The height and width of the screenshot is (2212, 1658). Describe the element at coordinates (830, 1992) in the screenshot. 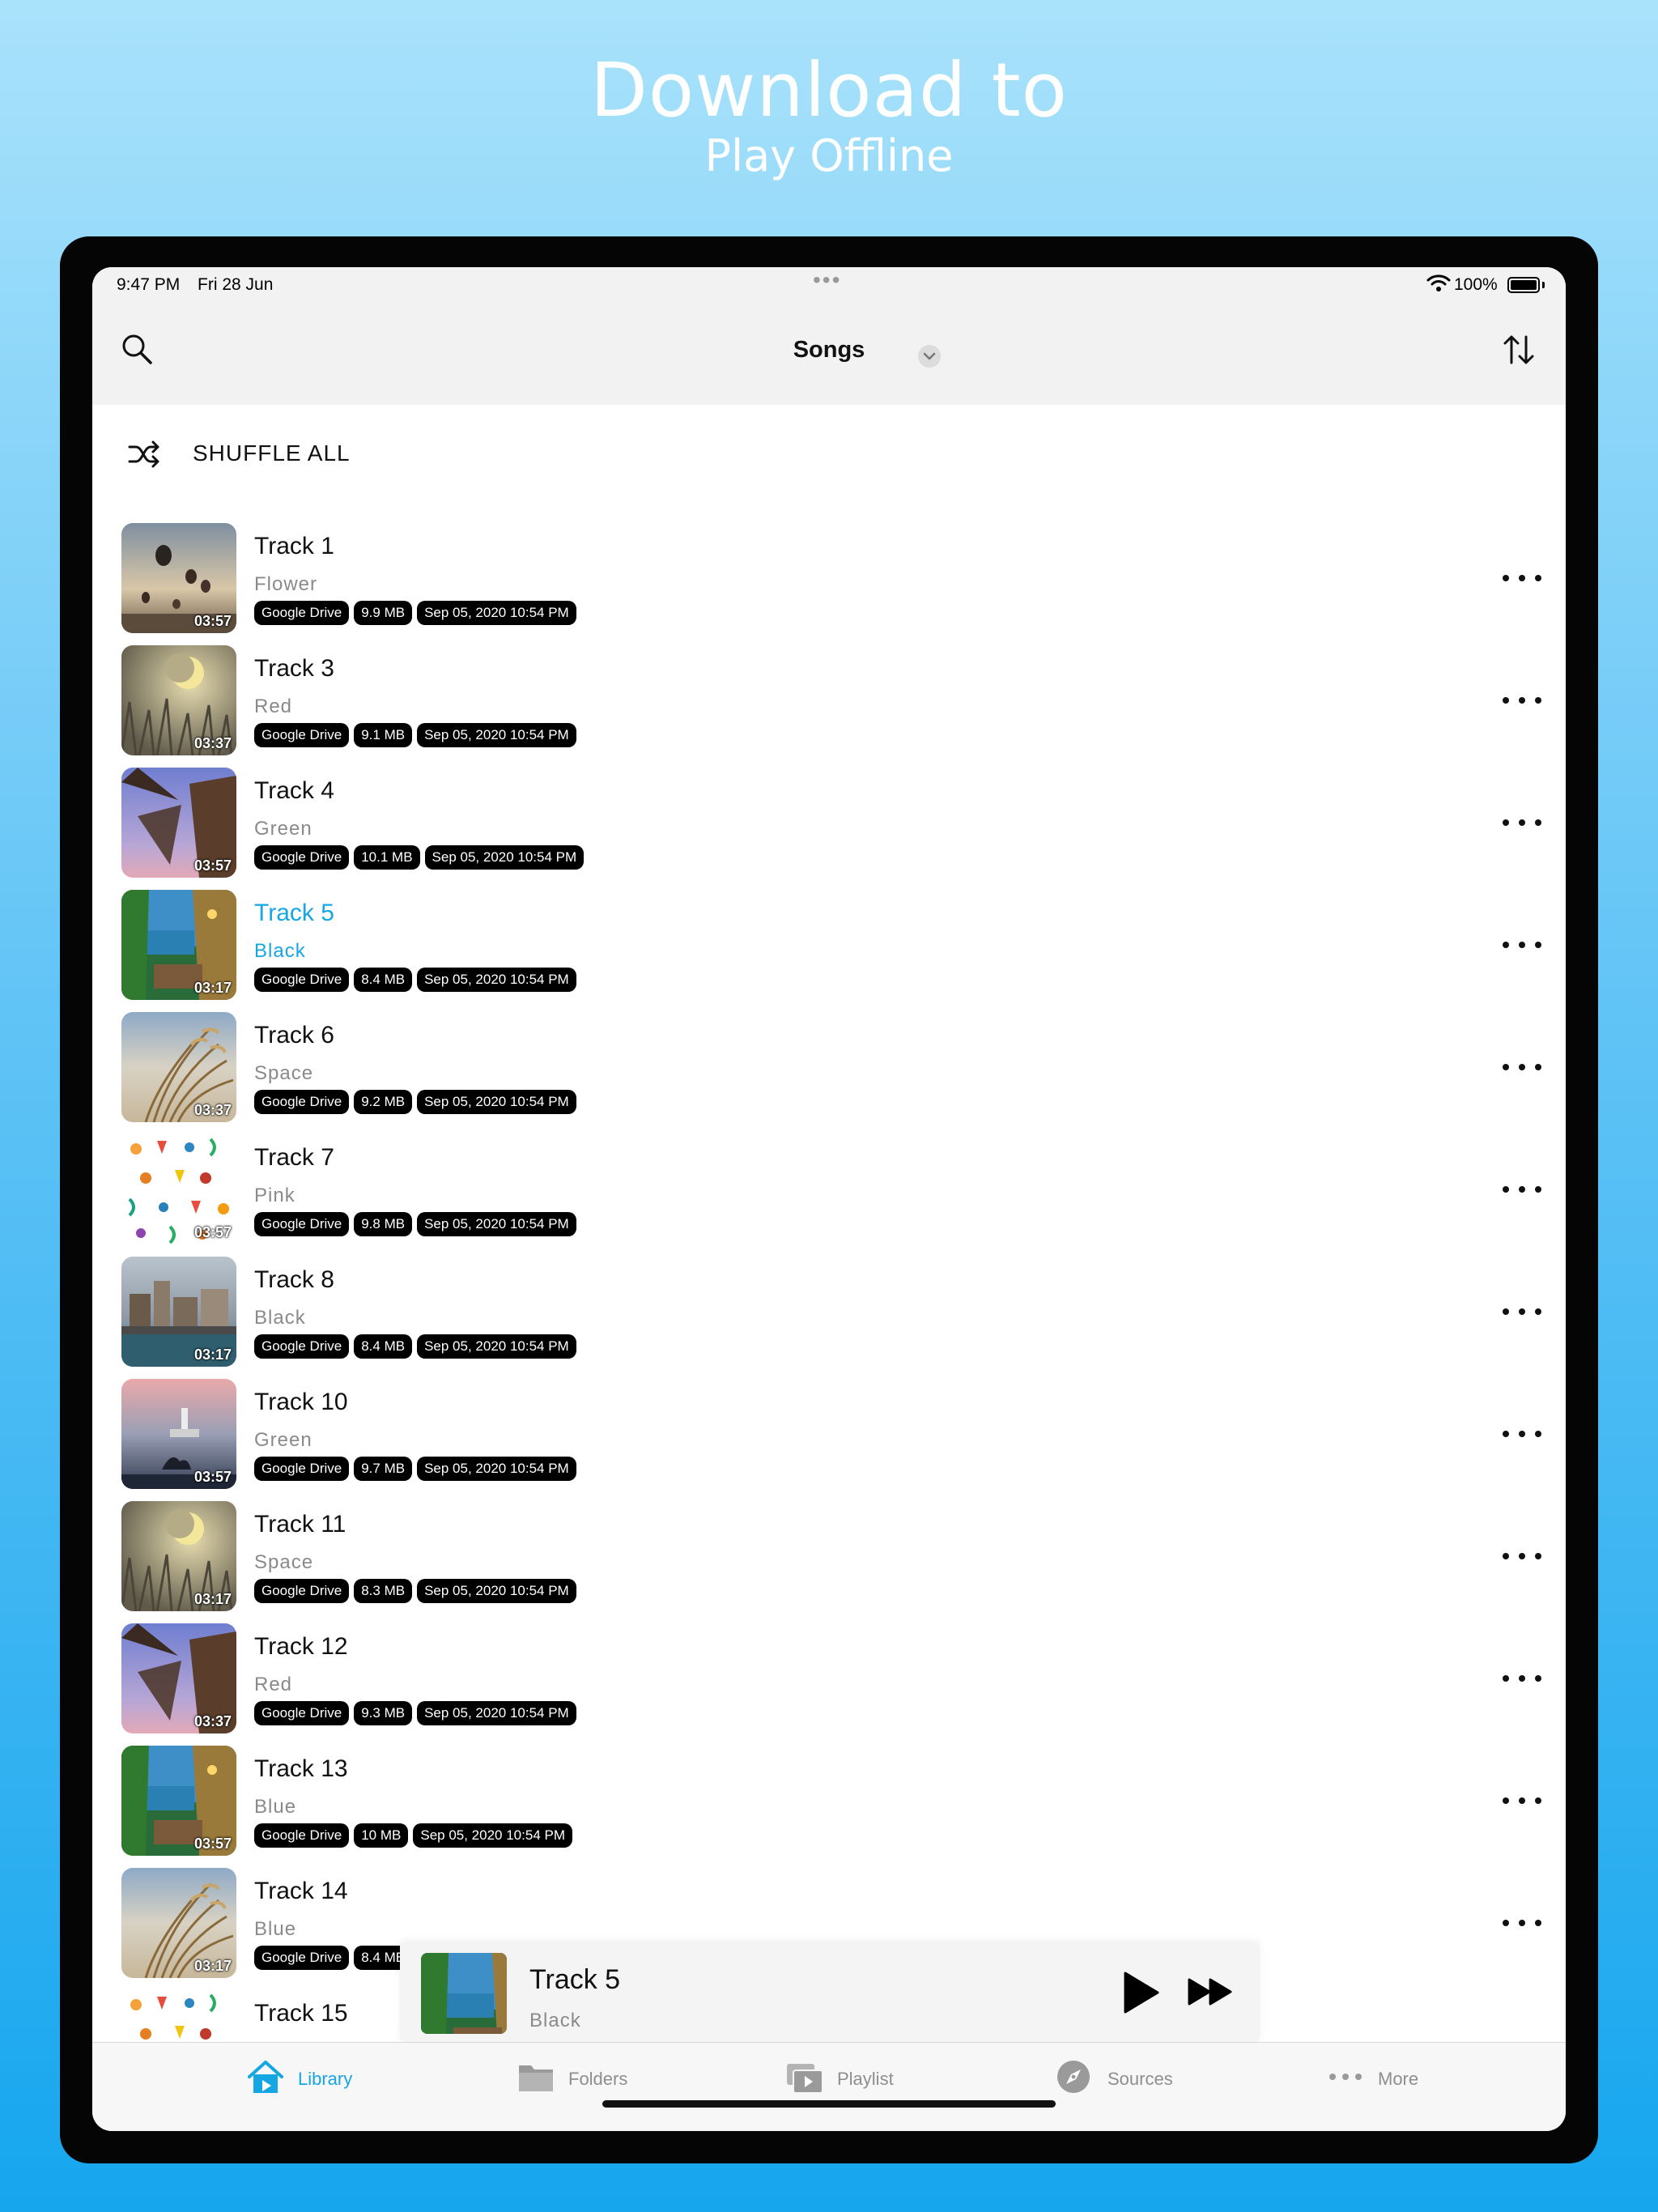

I see `mini-player: Track 5 Black` at that location.